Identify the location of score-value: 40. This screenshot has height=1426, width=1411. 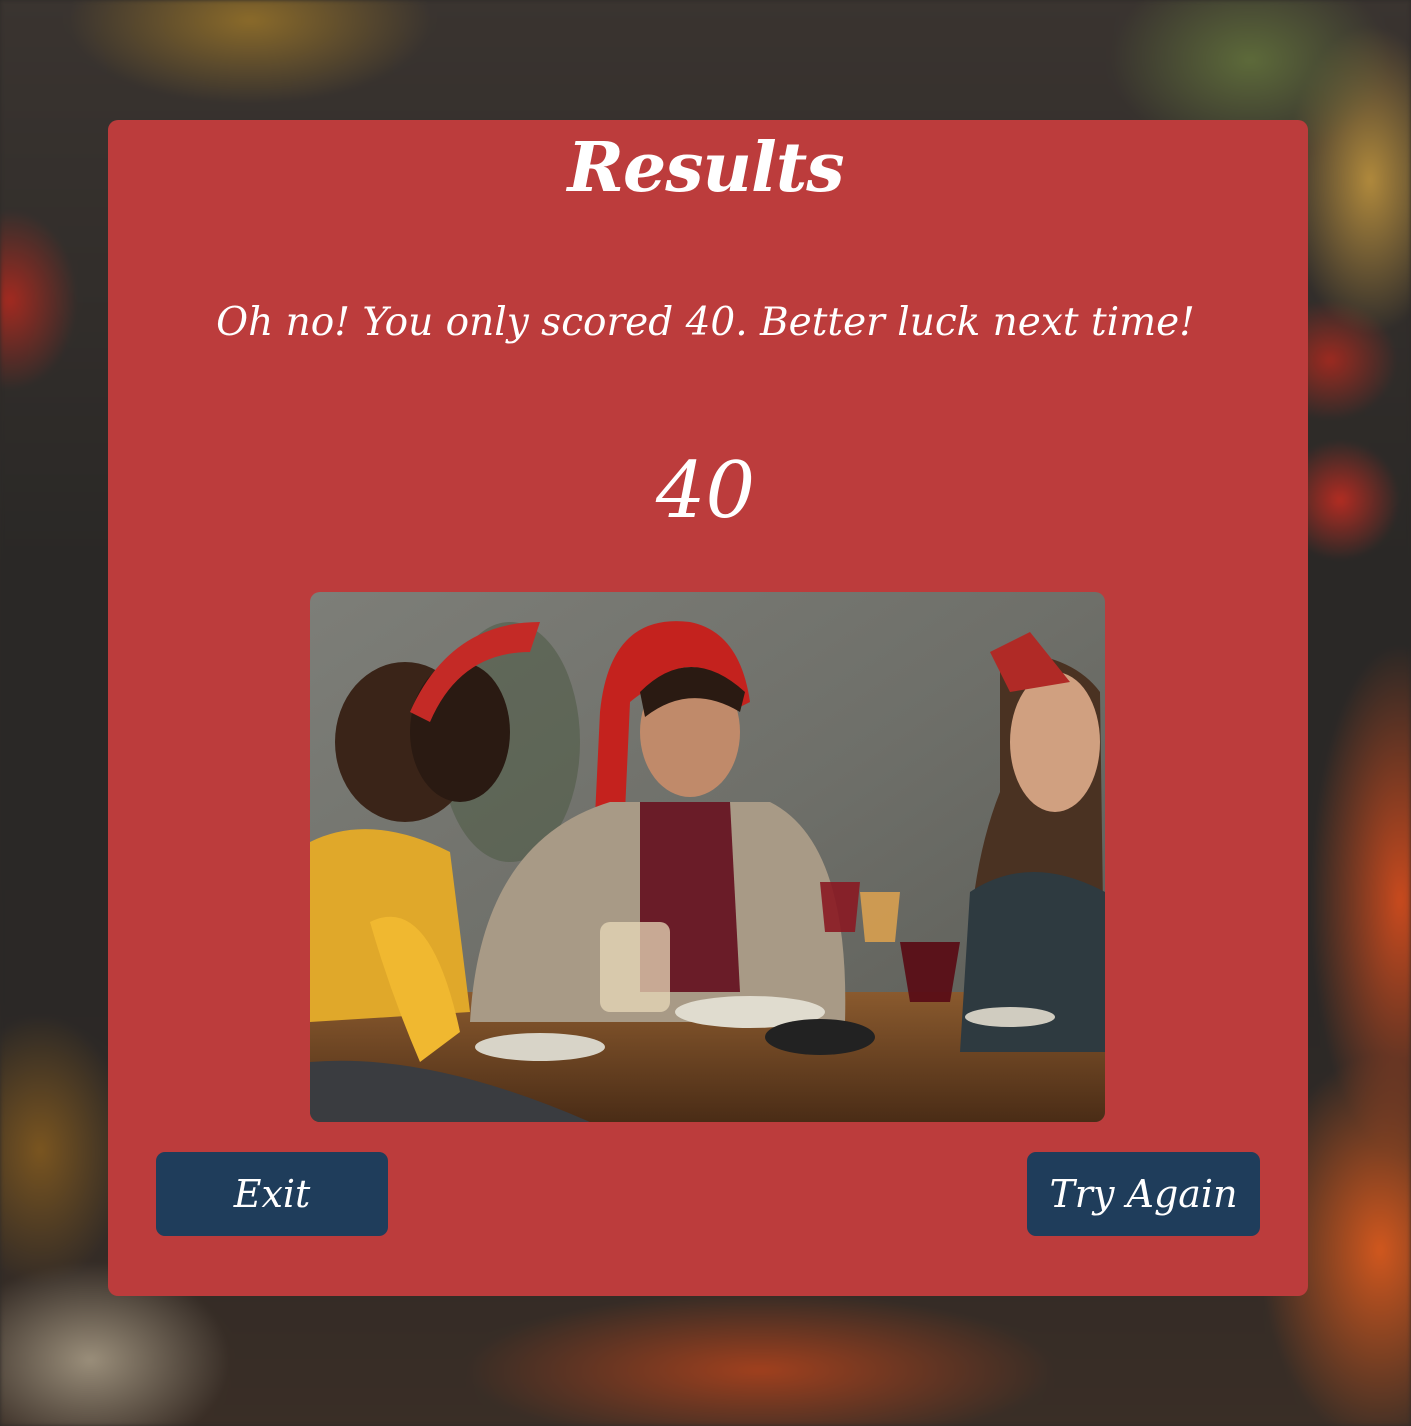
(705, 491).